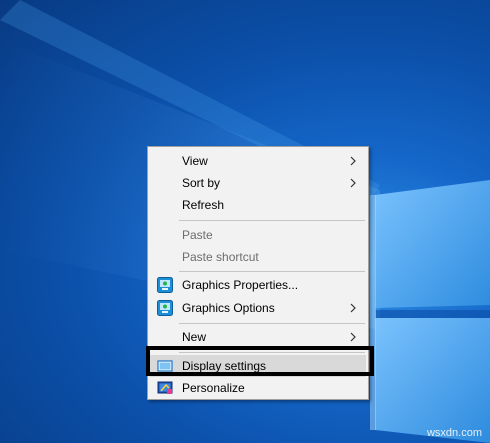  I want to click on menu-item-label: View, so click(195, 161).